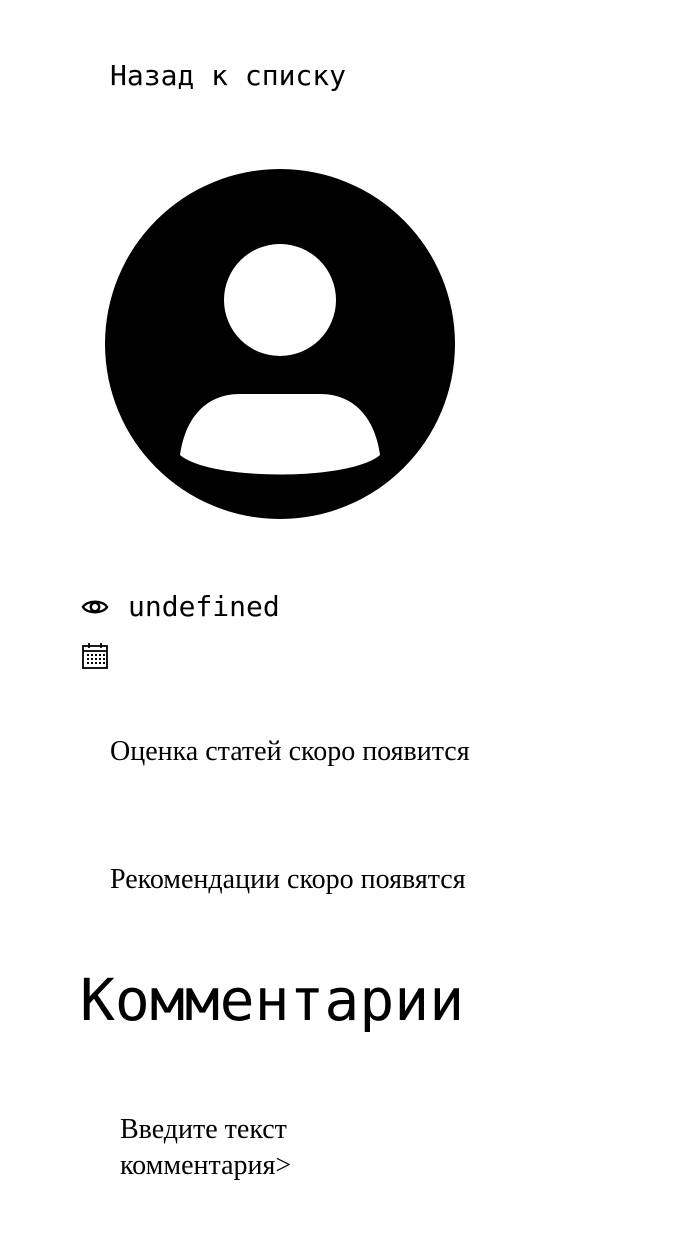 The width and height of the screenshot is (686, 1234). Describe the element at coordinates (95, 607) in the screenshot. I see `eye-icon` at that location.